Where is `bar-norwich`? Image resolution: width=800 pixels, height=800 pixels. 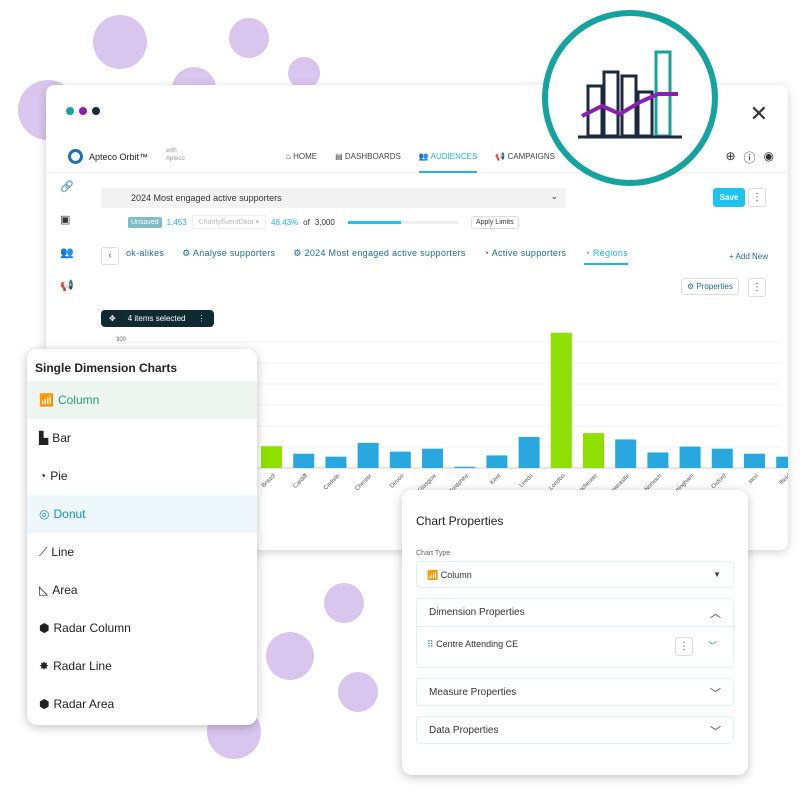 bar-norwich is located at coordinates (658, 460).